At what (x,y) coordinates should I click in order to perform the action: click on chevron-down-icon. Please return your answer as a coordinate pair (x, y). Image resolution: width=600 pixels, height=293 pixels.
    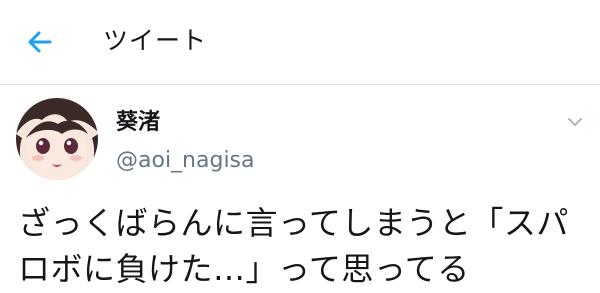
    Looking at the image, I should click on (575, 122).